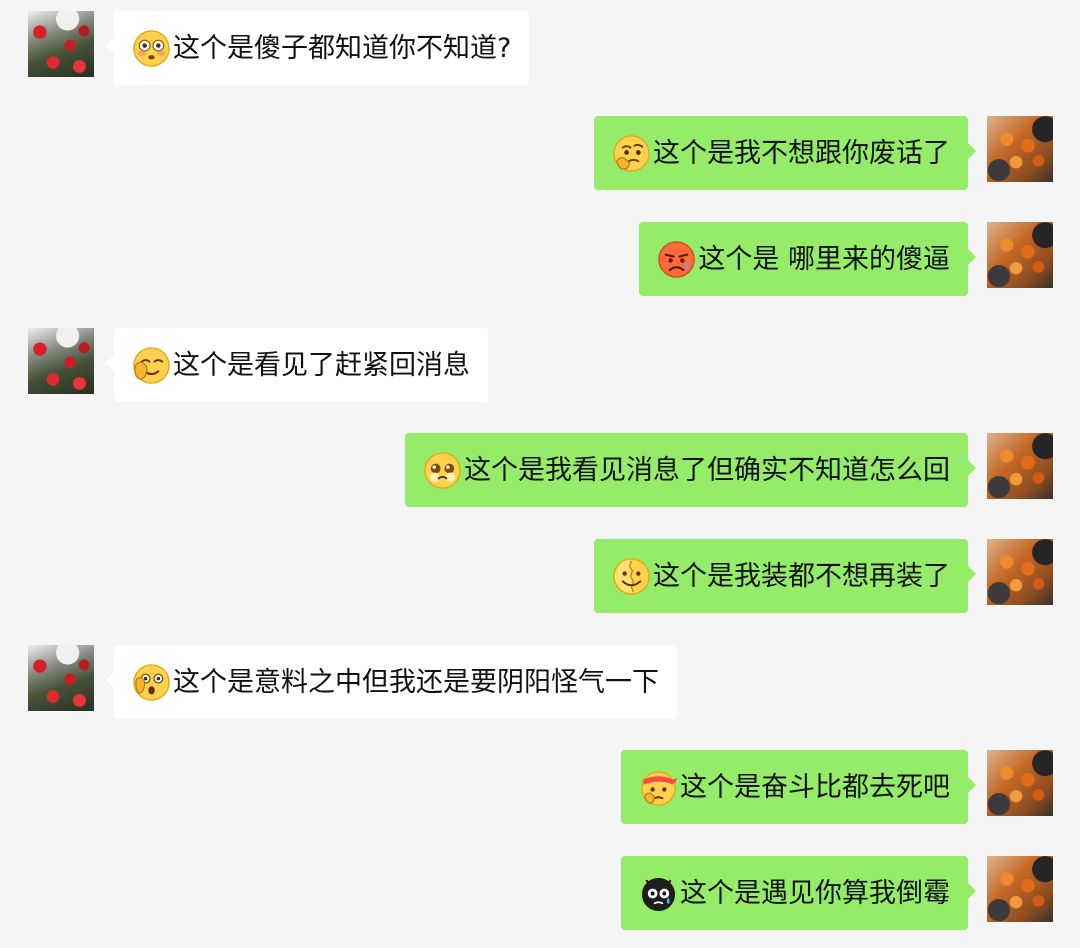 This screenshot has width=1080, height=948. What do you see at coordinates (540, 788) in the screenshot?
I see `message-row: 这个是奋斗比都去死吧` at bounding box center [540, 788].